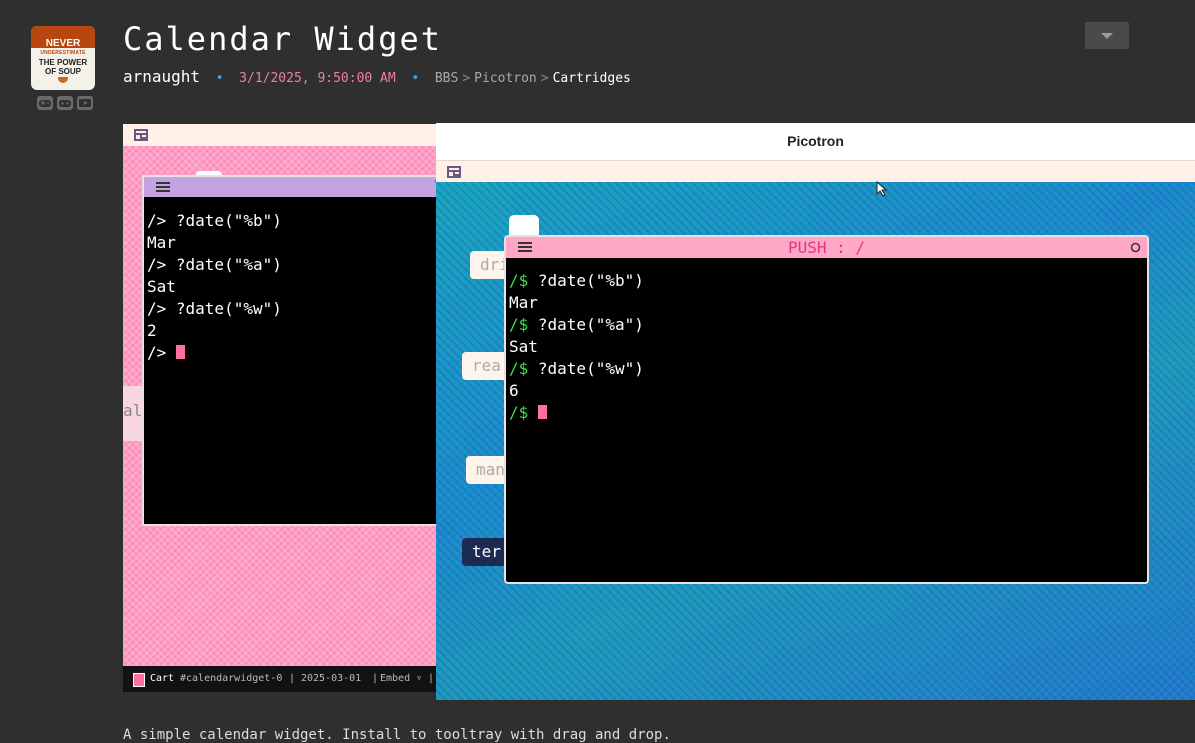 The width and height of the screenshot is (1195, 743). What do you see at coordinates (63, 67) in the screenshot?
I see `avatar-text: THE POWER OF SOUP` at bounding box center [63, 67].